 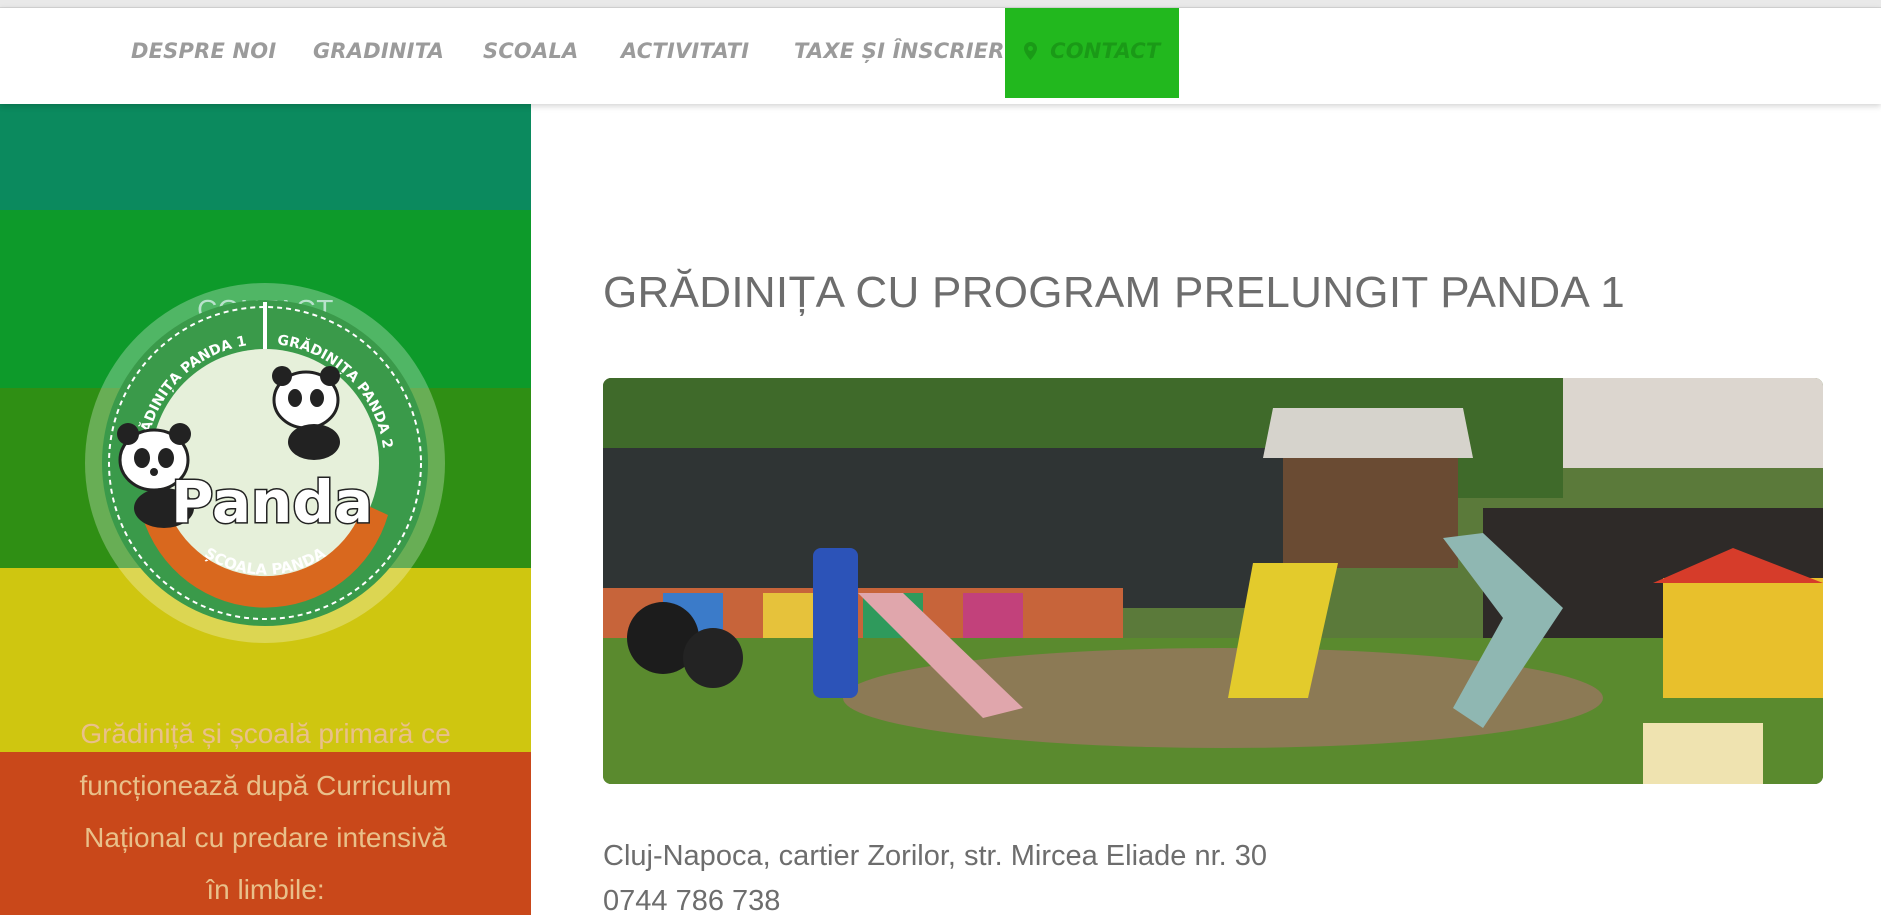 What do you see at coordinates (265, 785) in the screenshot?
I see `description-line: funcționează după Curriculum` at bounding box center [265, 785].